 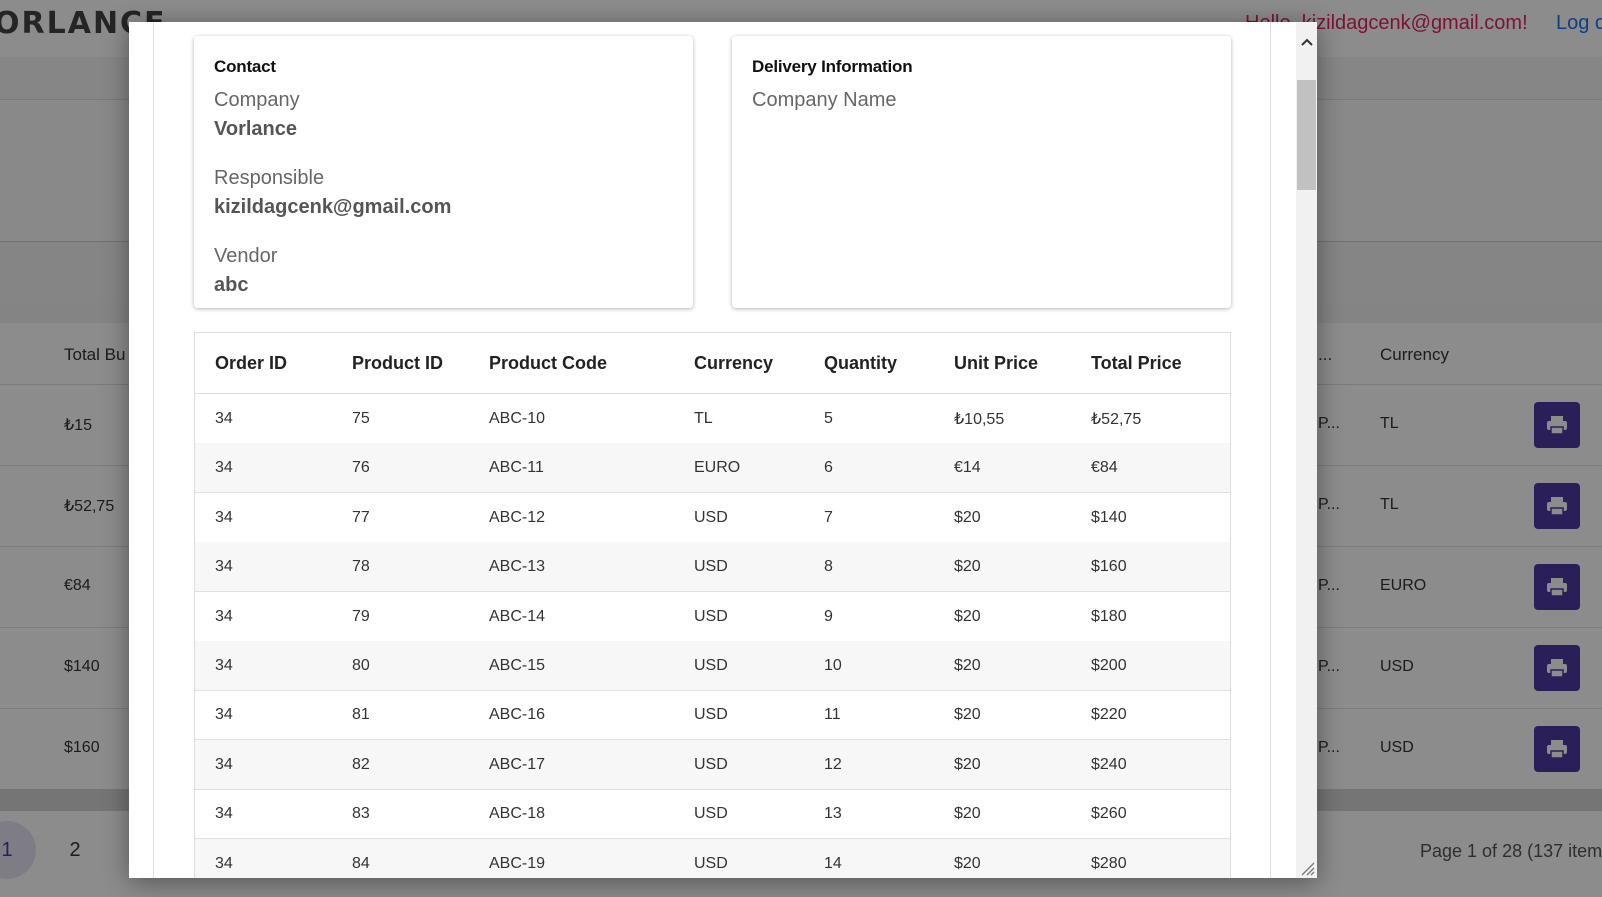 I want to click on table-row: 34 75 ABC-10 TL 5 ₺10,55 ₺52,75, so click(x=712, y=419).